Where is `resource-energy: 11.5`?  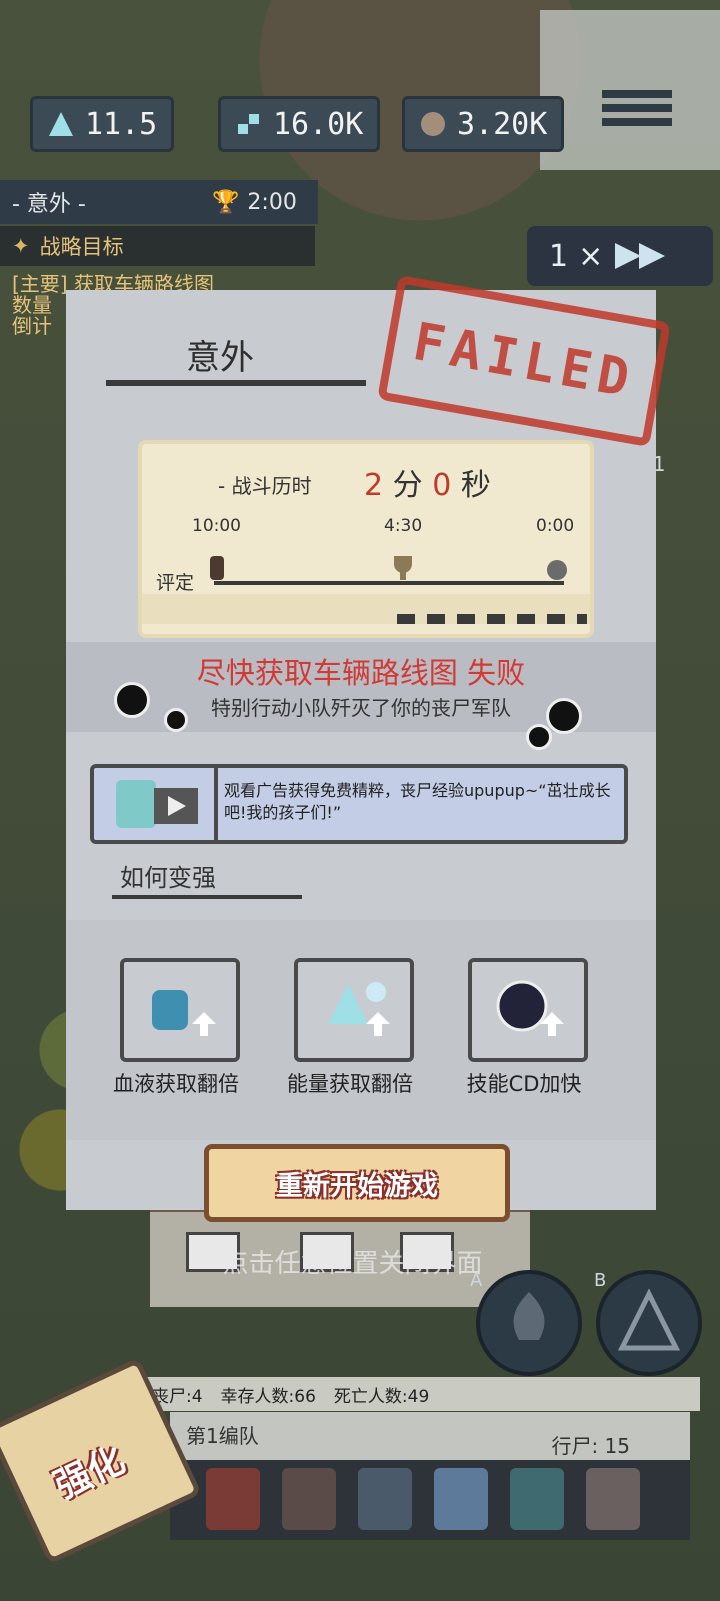
resource-energy: 11.5 is located at coordinates (102, 124).